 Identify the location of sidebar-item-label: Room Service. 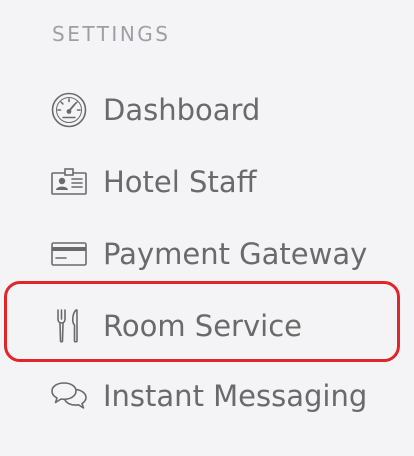
(202, 326).